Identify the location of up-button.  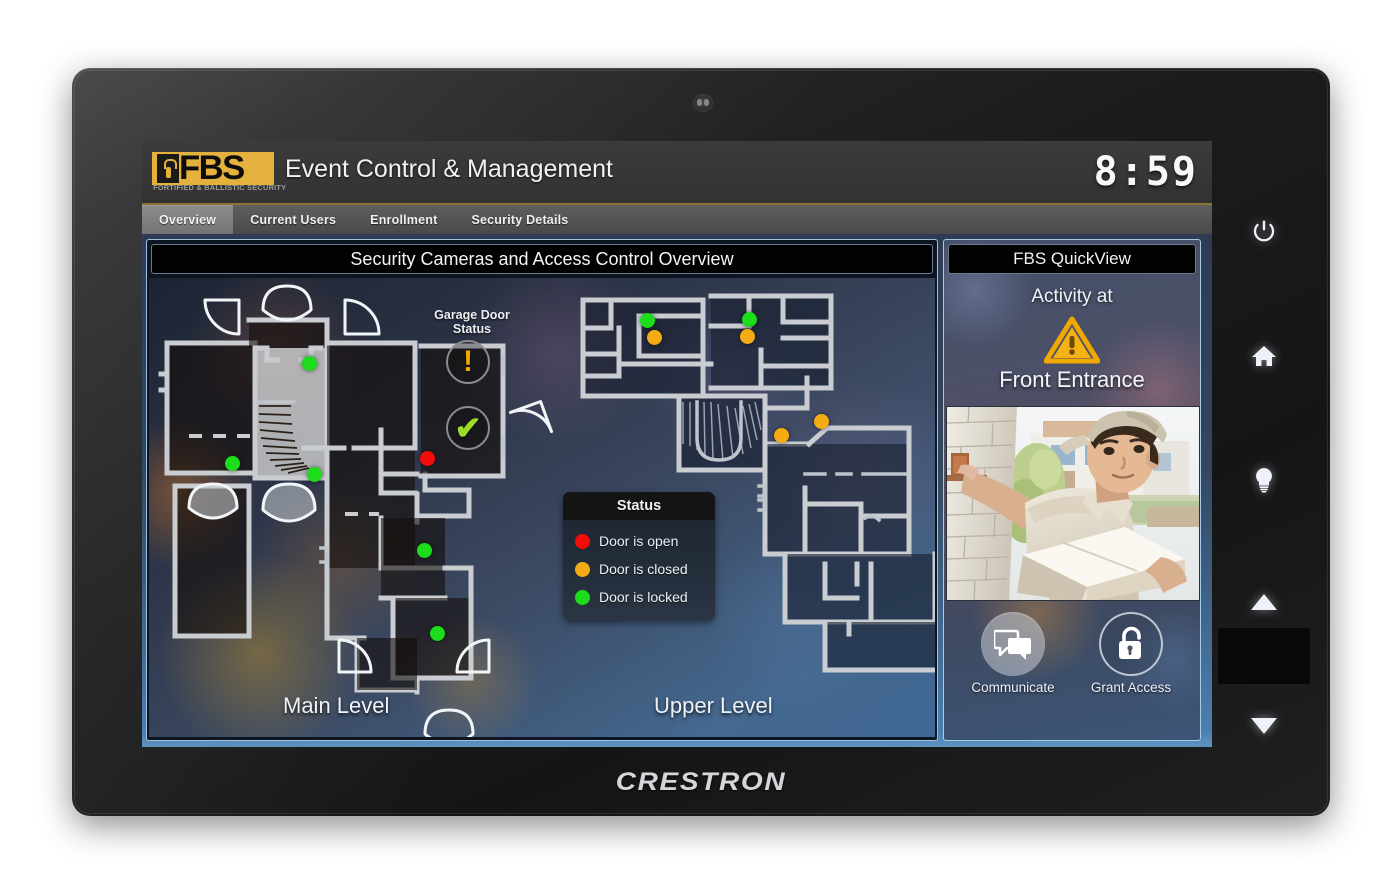
(1264, 602).